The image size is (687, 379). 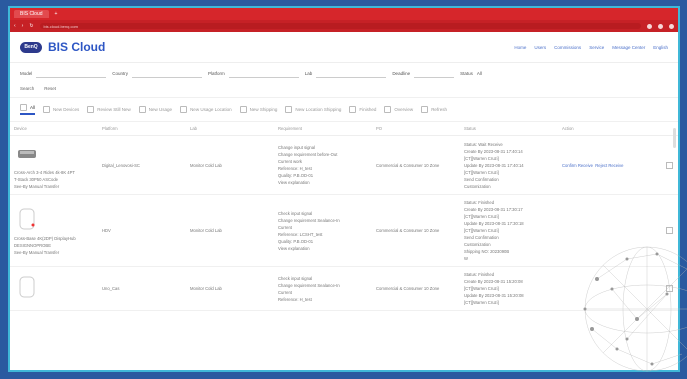 I want to click on deadline-input, so click(x=434, y=73).